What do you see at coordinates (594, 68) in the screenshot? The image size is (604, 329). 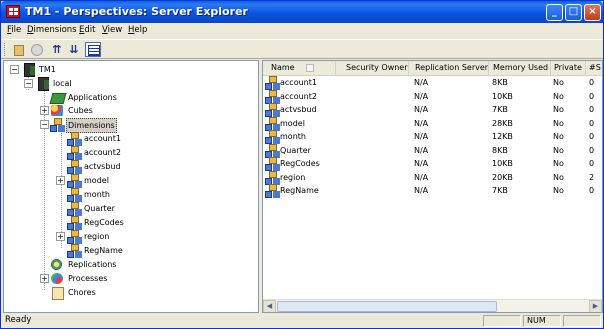 I see `column-header-count: #S` at bounding box center [594, 68].